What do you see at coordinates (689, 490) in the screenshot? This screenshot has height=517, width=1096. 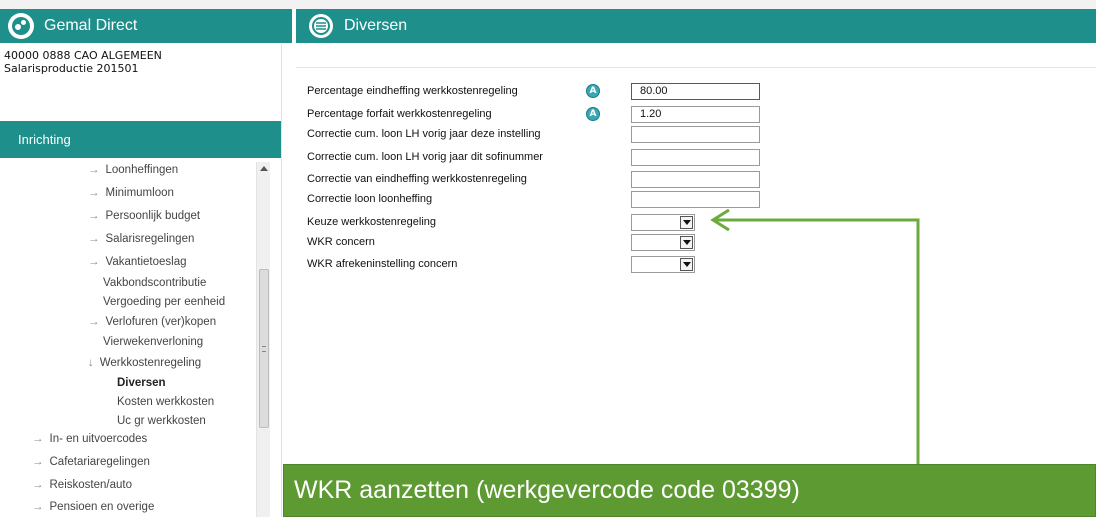 I see `annotation-banner: WKR aanzetten (werkgevercode code 03399)` at bounding box center [689, 490].